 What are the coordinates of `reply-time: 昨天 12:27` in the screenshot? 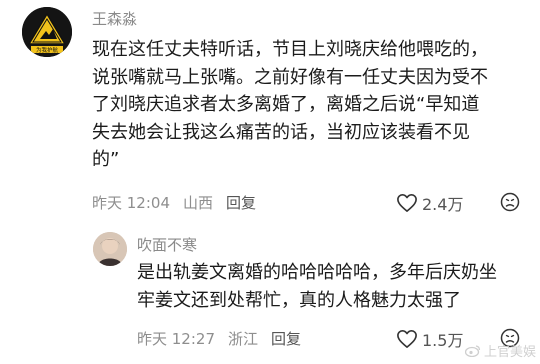 It's located at (176, 339).